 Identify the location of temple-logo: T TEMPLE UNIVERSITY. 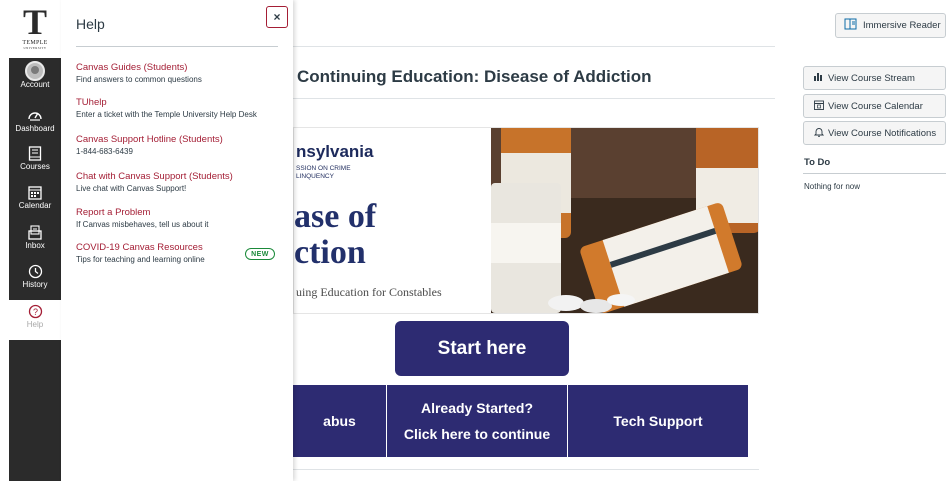
(35, 29).